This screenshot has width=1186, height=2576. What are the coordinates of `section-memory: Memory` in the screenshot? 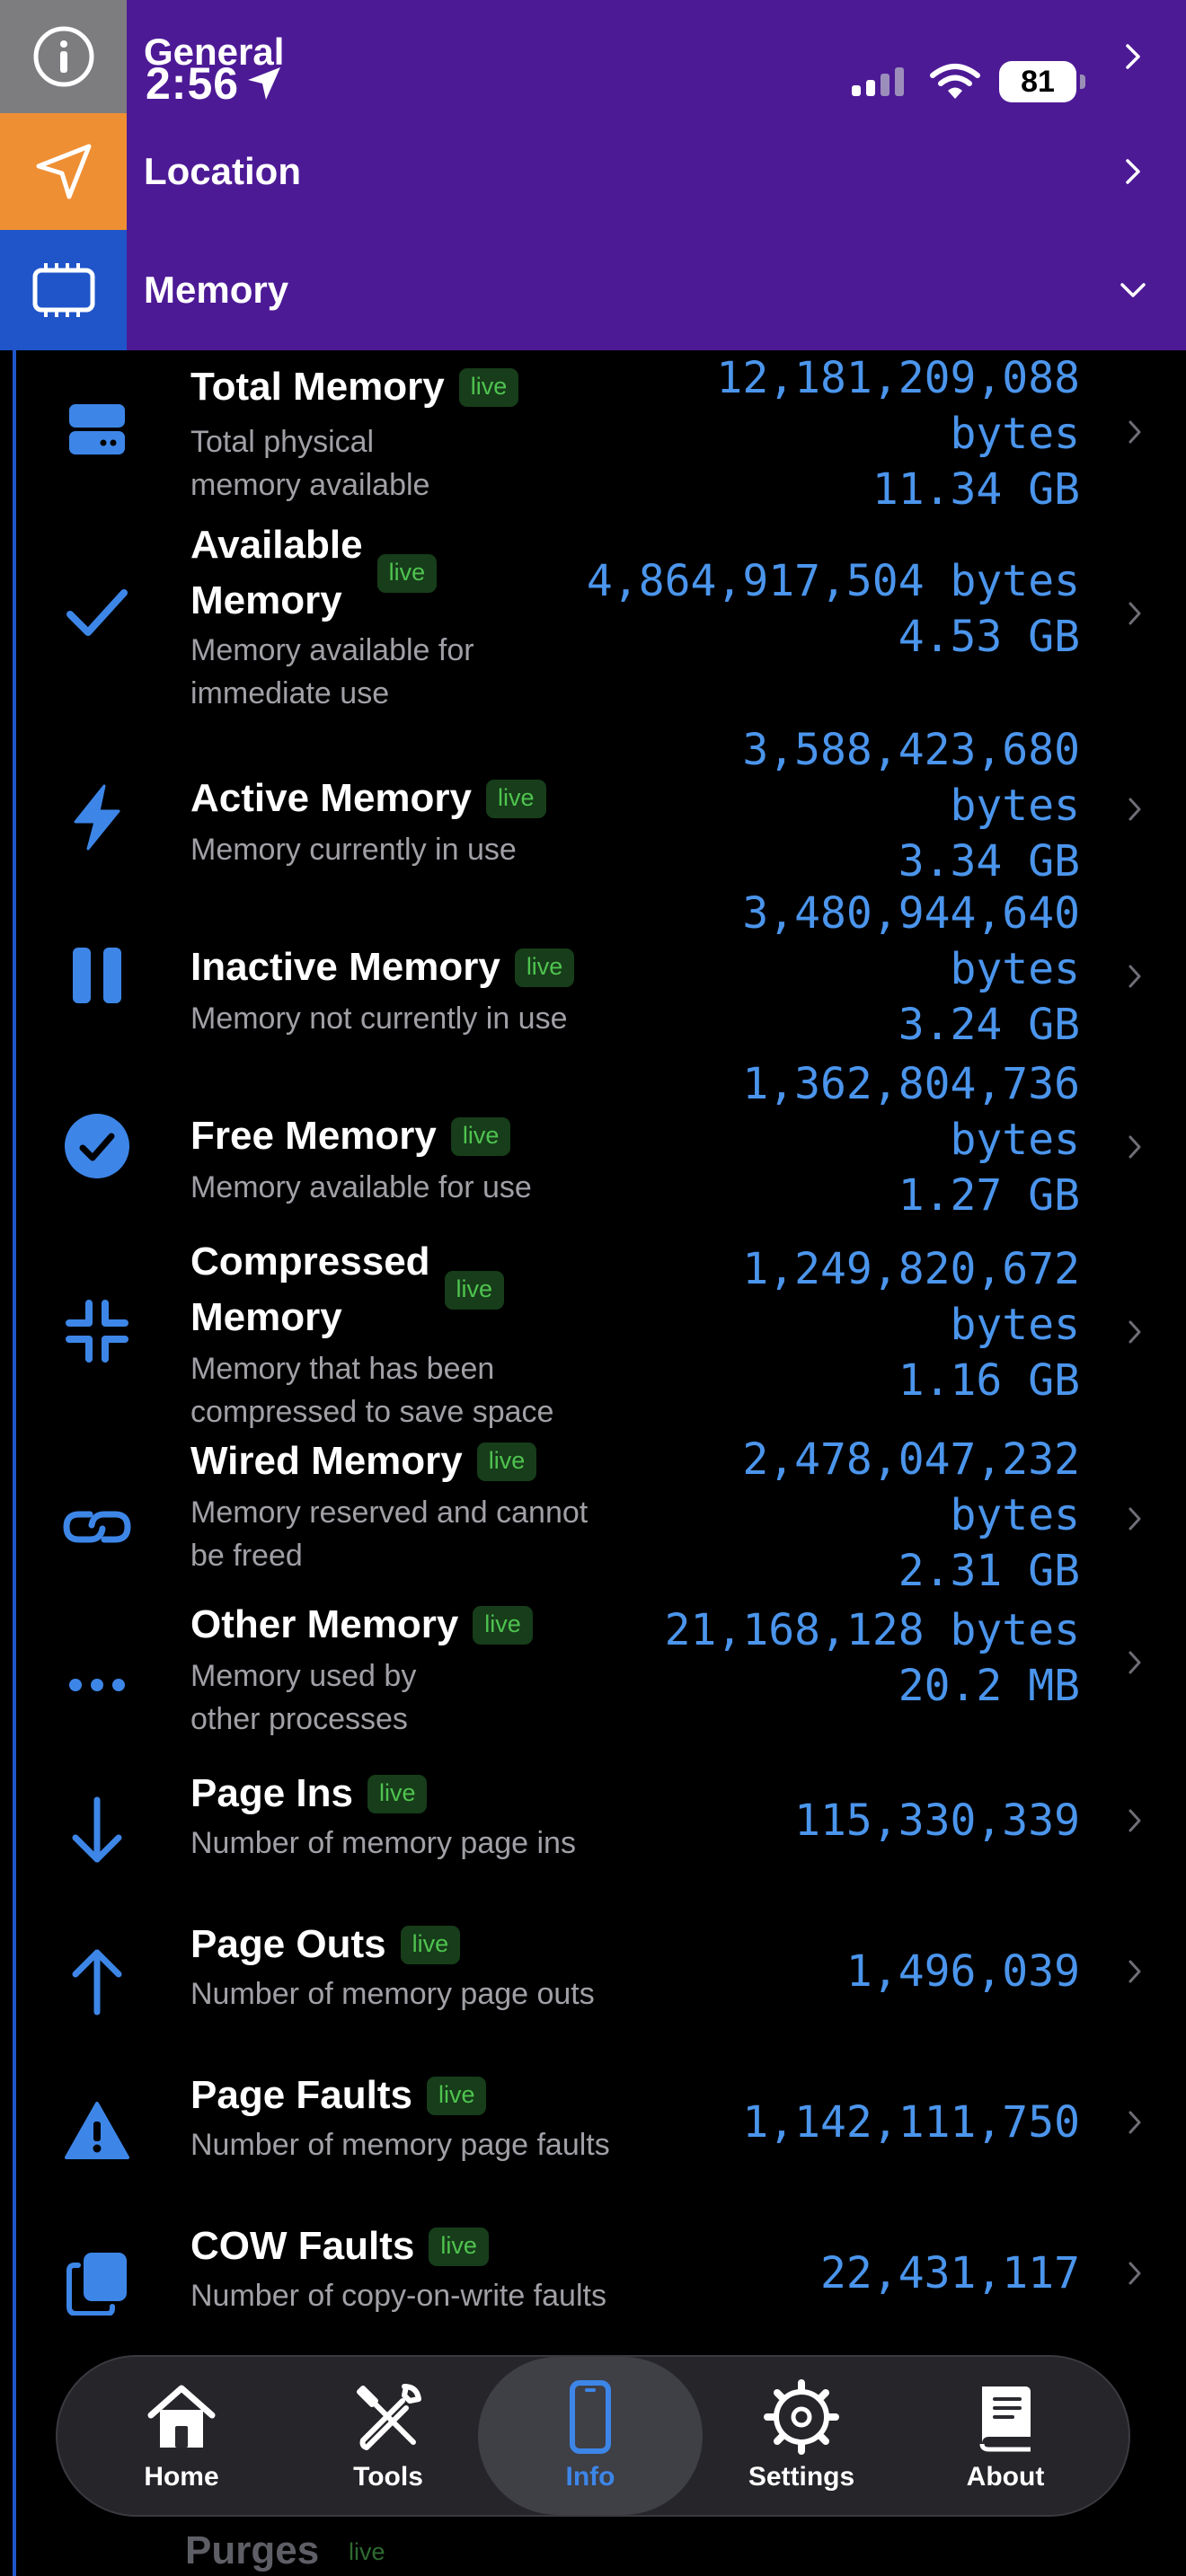 It's located at (593, 290).